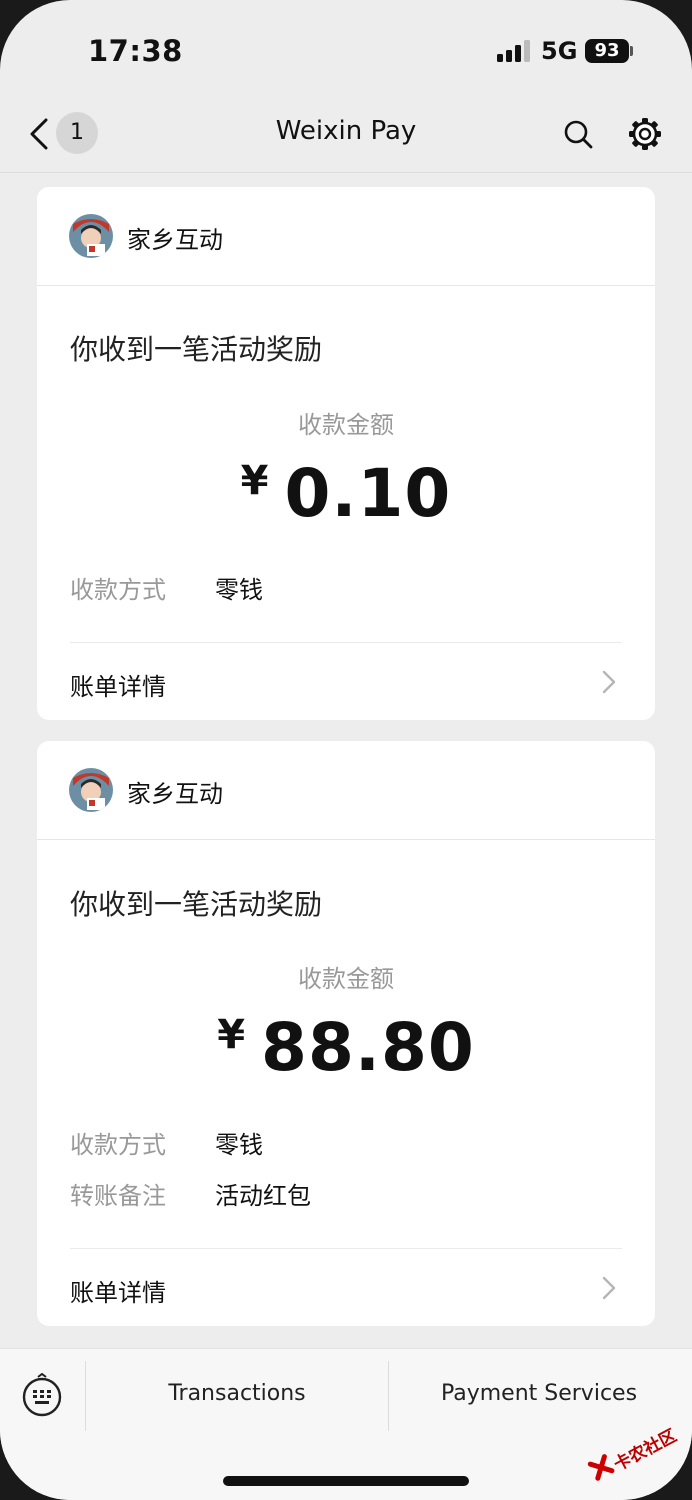  What do you see at coordinates (368, 493) in the screenshot?
I see `amount-number: 0.10` at bounding box center [368, 493].